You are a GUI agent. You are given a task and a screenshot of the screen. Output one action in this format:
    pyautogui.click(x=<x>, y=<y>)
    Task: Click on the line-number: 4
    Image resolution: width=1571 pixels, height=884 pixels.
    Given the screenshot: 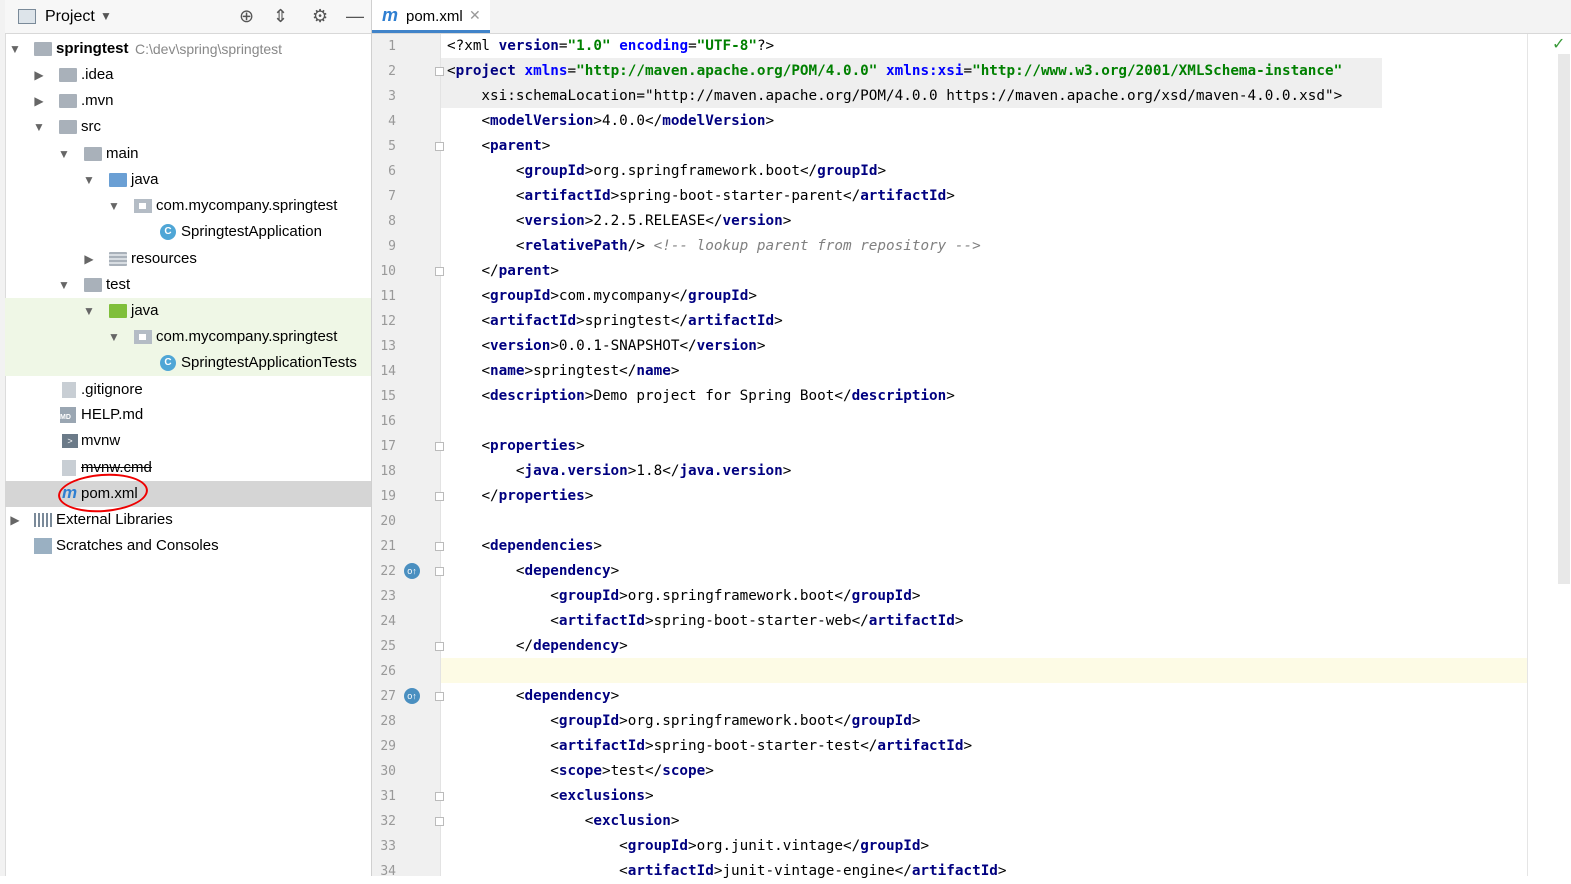 What is the action you would take?
    pyautogui.click(x=392, y=121)
    